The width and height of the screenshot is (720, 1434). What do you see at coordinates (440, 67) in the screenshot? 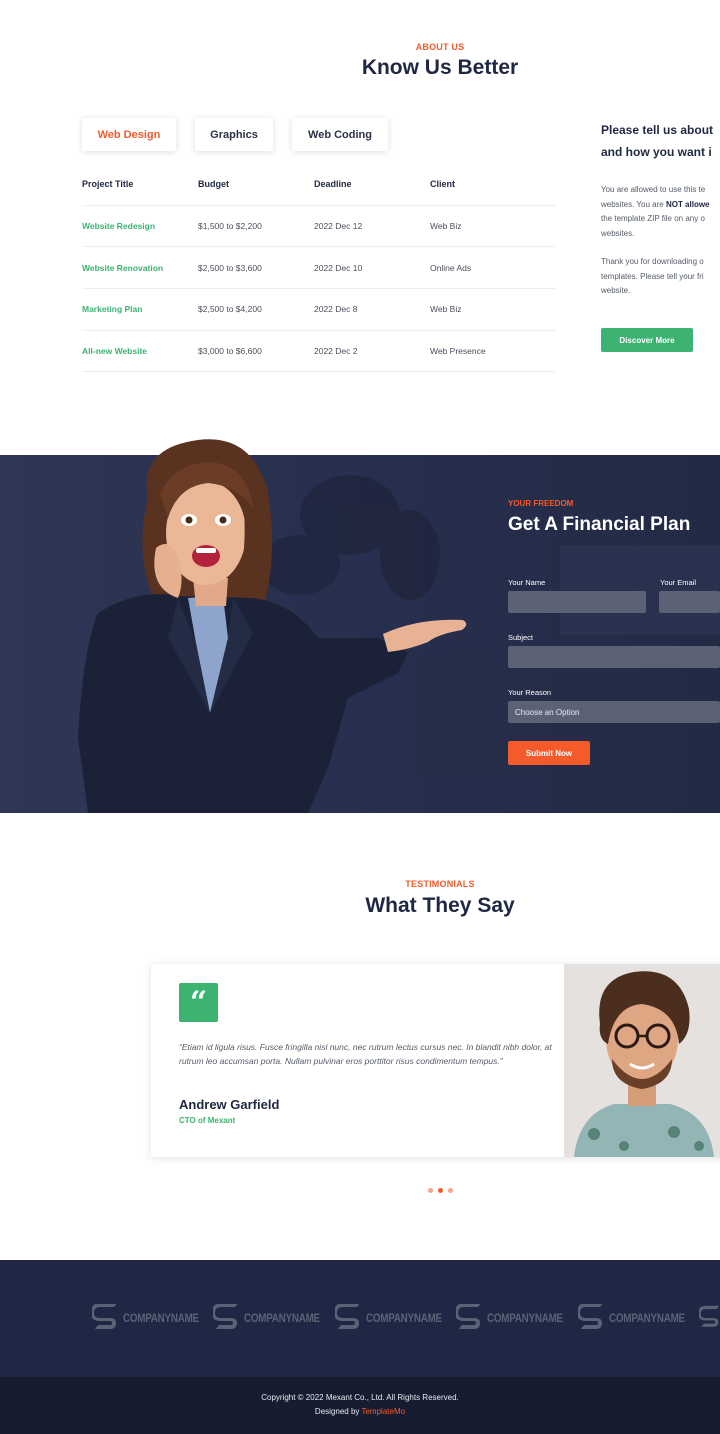
I see `about-title: Know Us Better` at bounding box center [440, 67].